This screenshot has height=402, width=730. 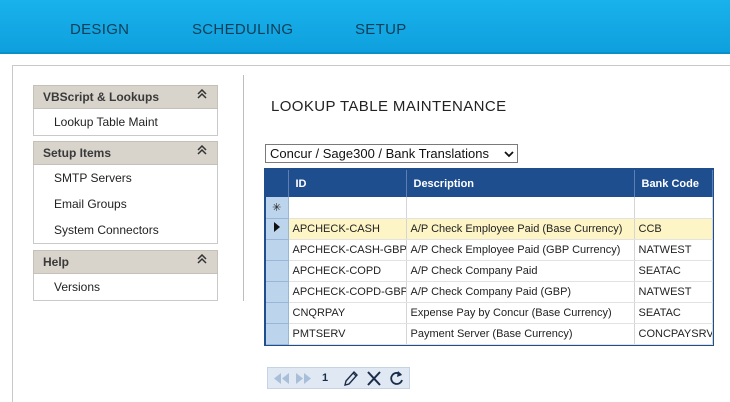 What do you see at coordinates (520, 313) in the screenshot?
I see `cell-description: Expense Pay by Concur (Base Currency)` at bounding box center [520, 313].